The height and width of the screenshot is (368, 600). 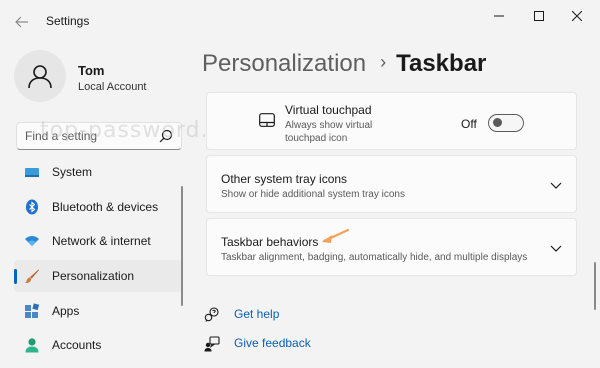 I want to click on sidebar-item-label: Personalization, so click(x=93, y=276).